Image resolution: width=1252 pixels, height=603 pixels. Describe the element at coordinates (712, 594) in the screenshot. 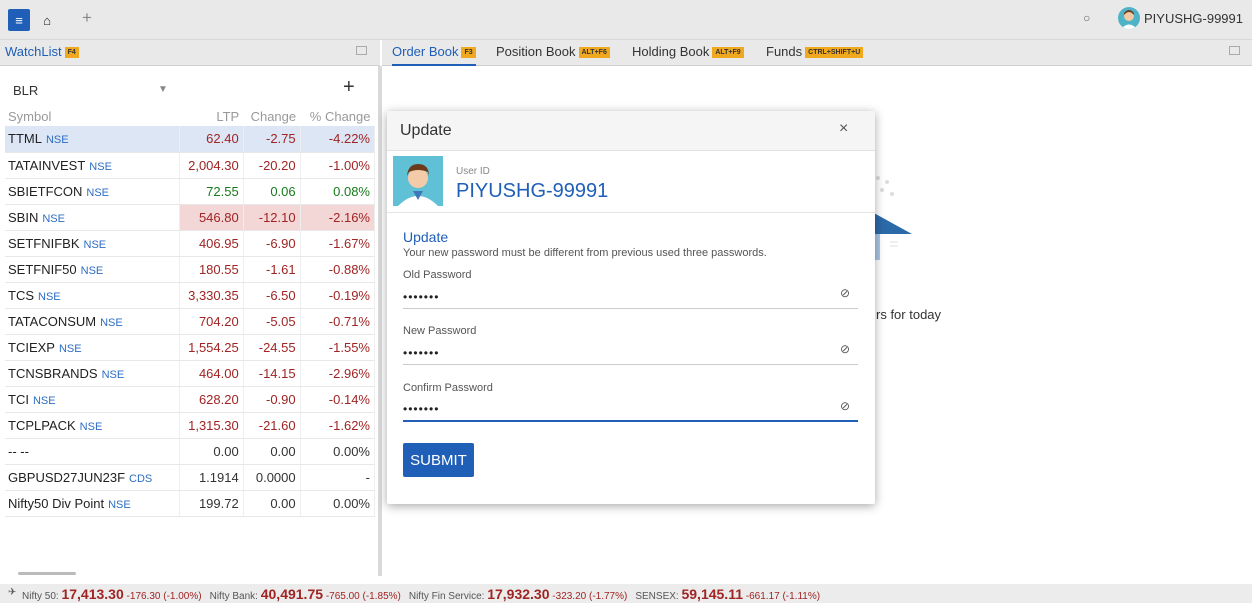

I see `index-value: 59,145.11` at that location.